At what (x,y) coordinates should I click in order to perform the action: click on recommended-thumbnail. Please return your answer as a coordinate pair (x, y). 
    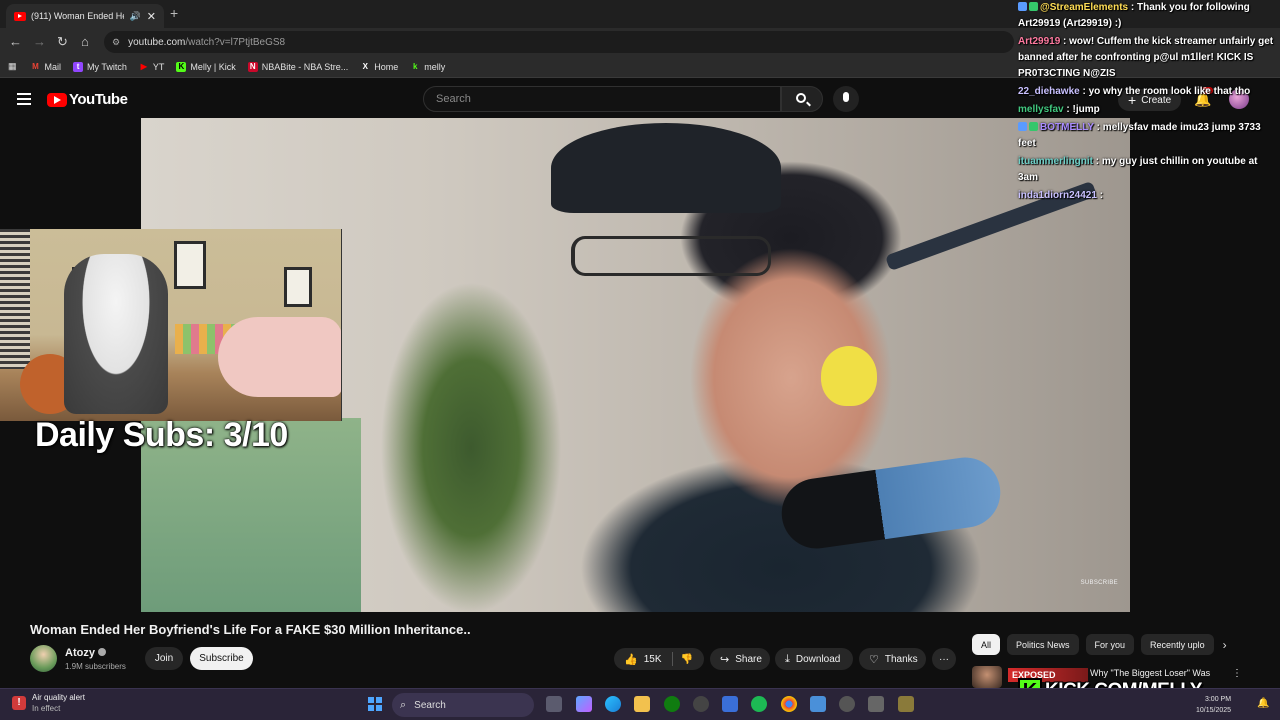
    Looking at the image, I should click on (987, 677).